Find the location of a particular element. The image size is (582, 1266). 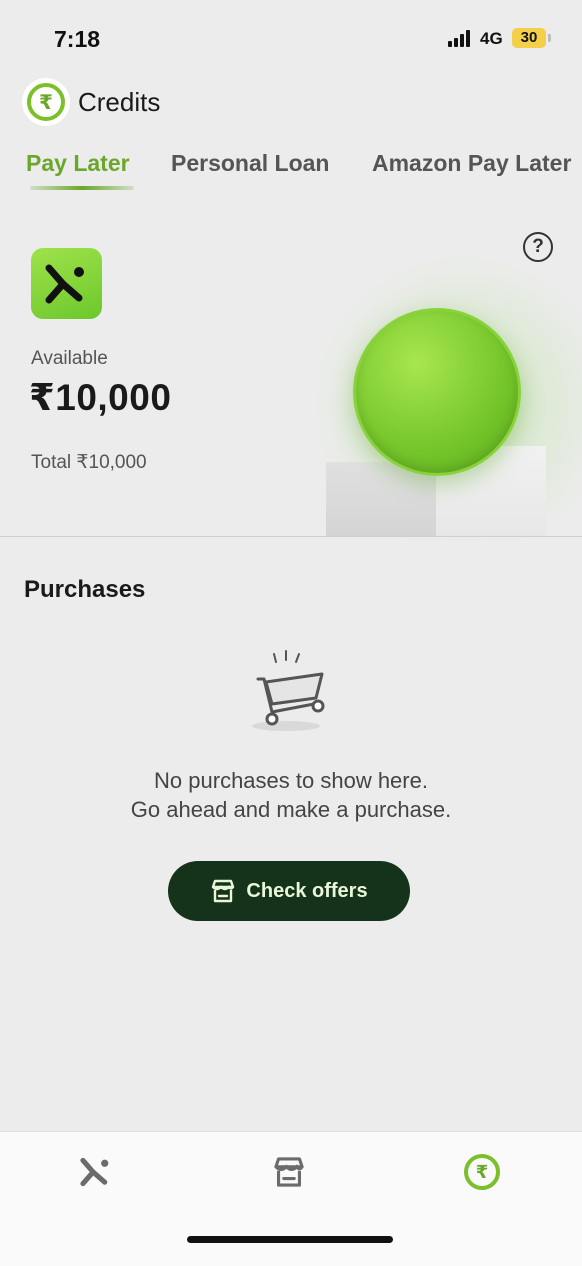

available-label: Available is located at coordinates (69, 358).